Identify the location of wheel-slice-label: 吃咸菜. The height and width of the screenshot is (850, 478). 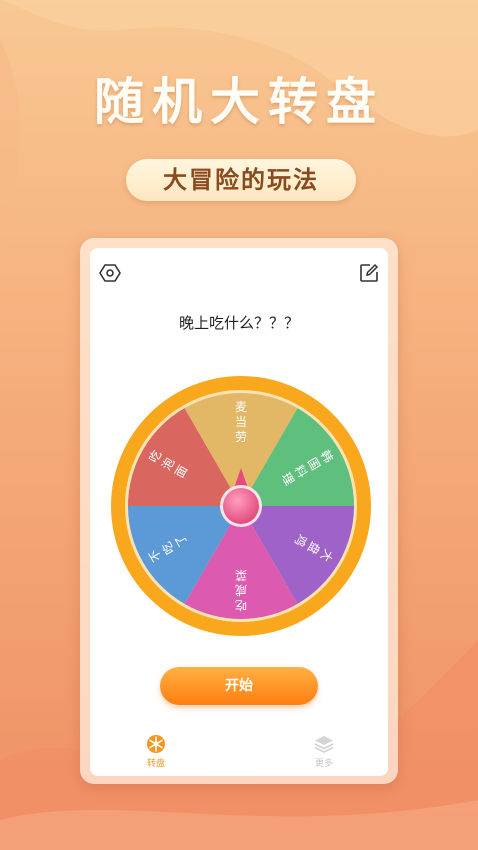
(241, 590).